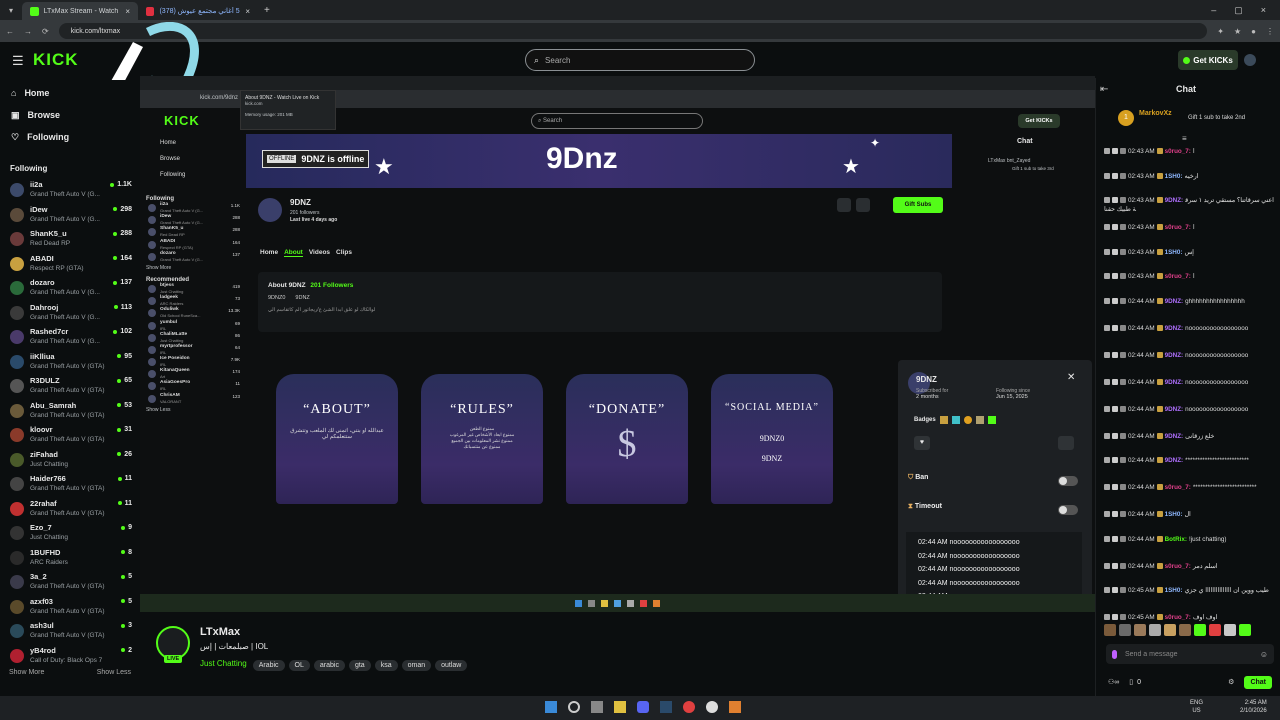  Describe the element at coordinates (18, 61) in the screenshot. I see `hamburger-menu-icon: ☰` at that location.